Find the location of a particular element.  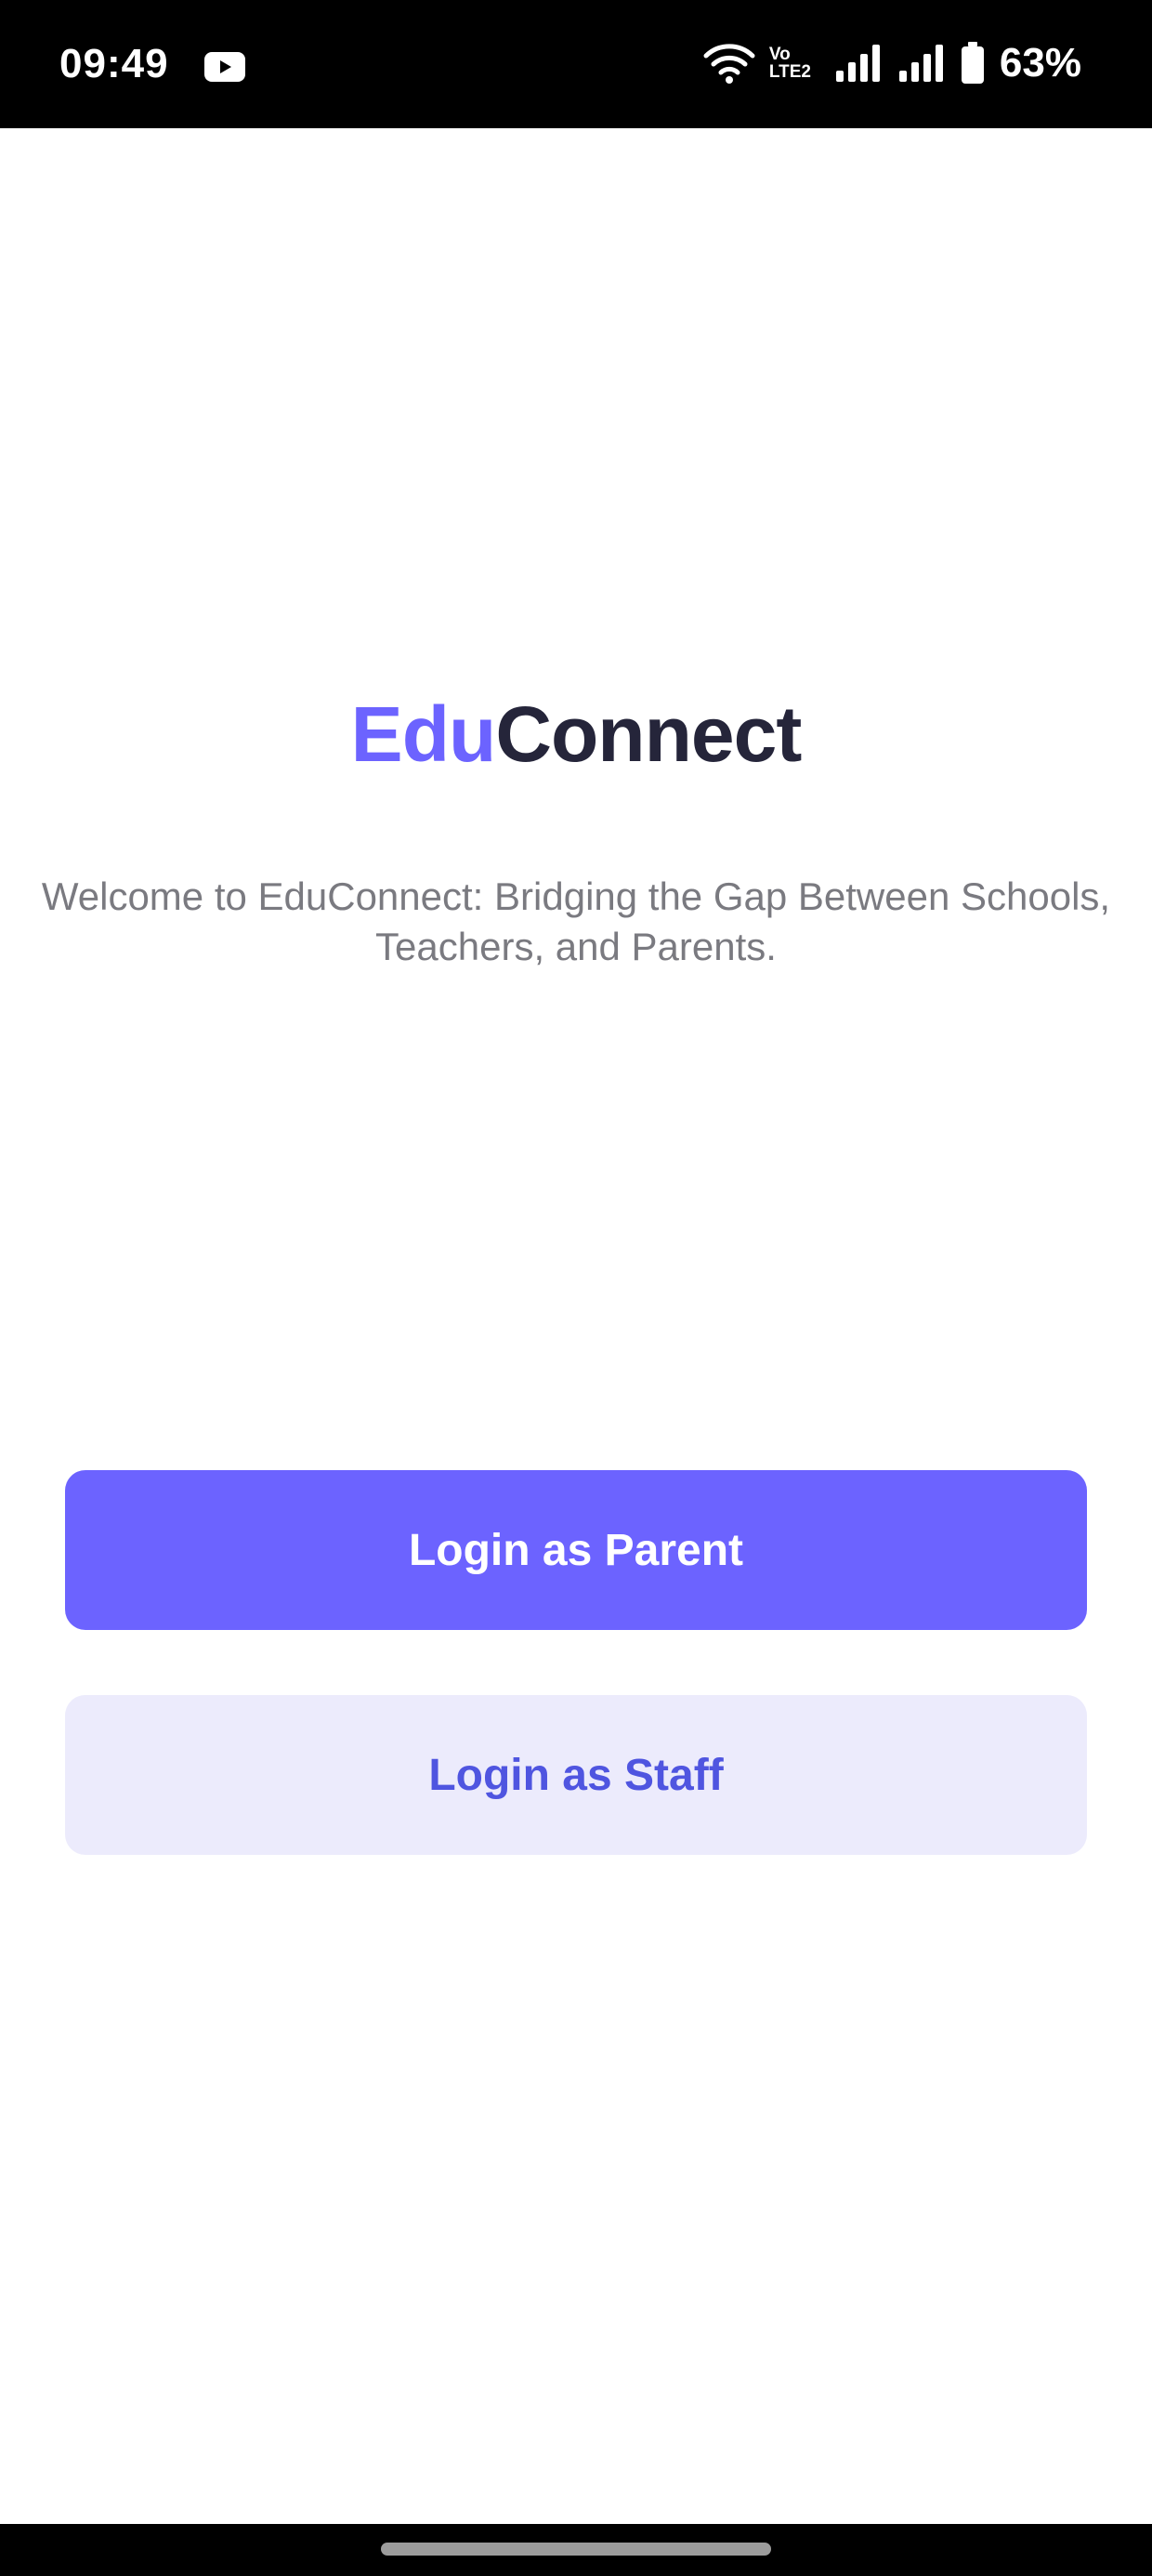

navigation-bar is located at coordinates (576, 2550).